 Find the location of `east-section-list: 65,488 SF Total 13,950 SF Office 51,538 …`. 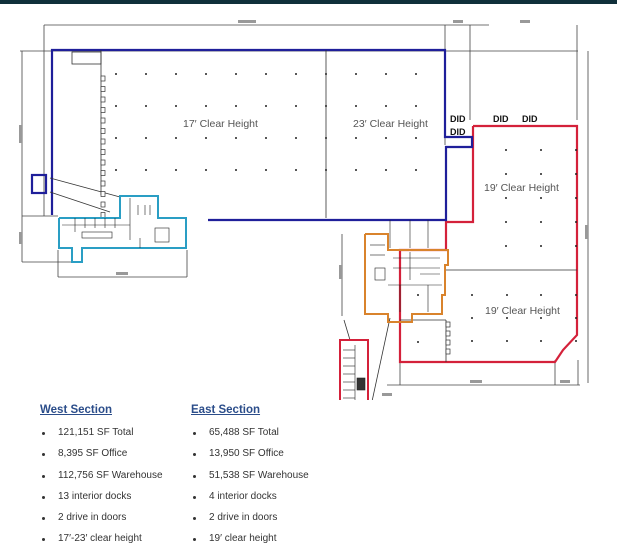

east-section-list: 65,488 SF Total 13,950 SF Office 51,538 … is located at coordinates (250, 486).